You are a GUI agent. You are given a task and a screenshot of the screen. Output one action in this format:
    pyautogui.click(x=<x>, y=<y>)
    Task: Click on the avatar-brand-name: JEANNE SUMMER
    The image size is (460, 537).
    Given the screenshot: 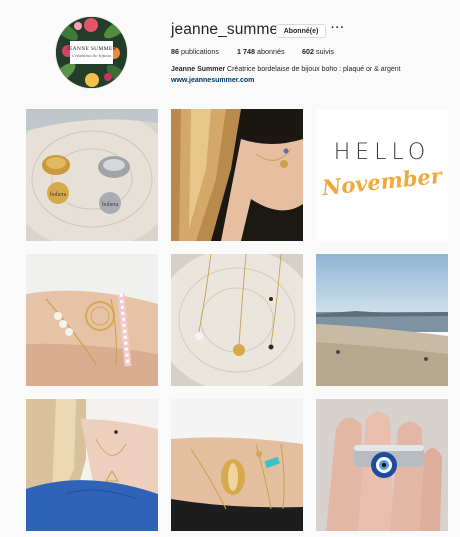 What is the action you would take?
    pyautogui.click(x=91, y=49)
    